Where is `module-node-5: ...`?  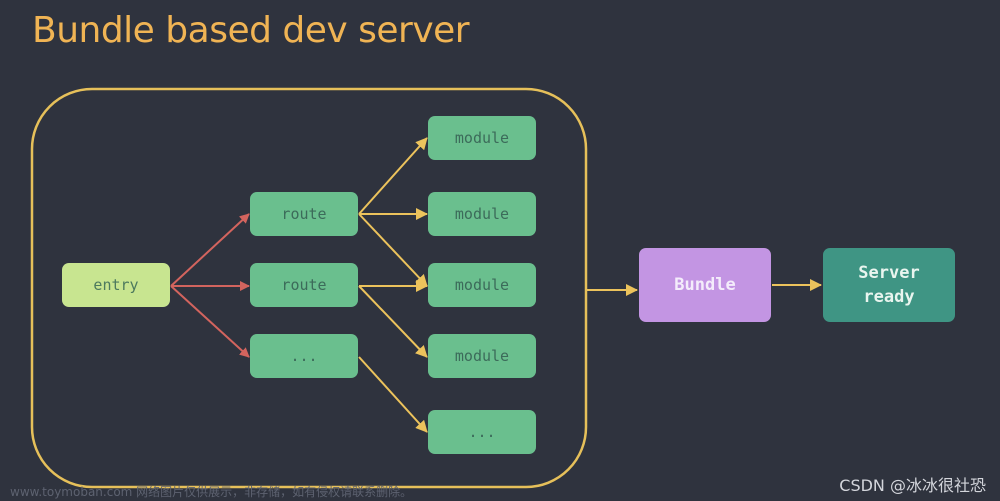 module-node-5: ... is located at coordinates (482, 432).